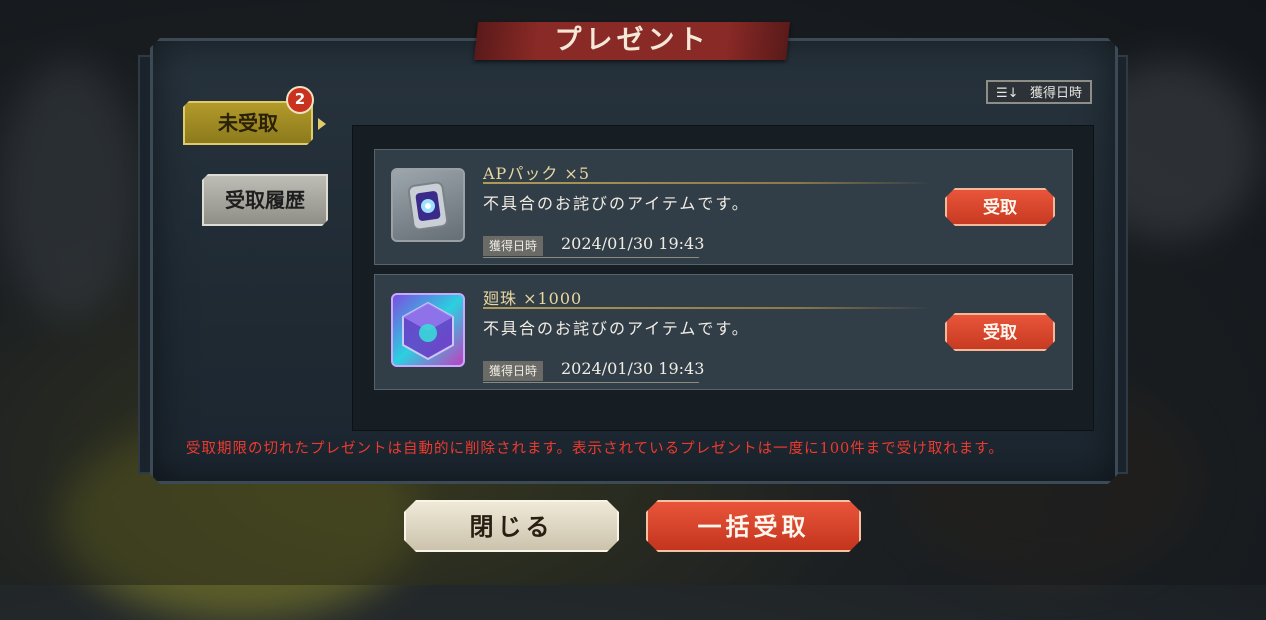 The height and width of the screenshot is (620, 1266). I want to click on close-button: 閉じる, so click(511, 526).